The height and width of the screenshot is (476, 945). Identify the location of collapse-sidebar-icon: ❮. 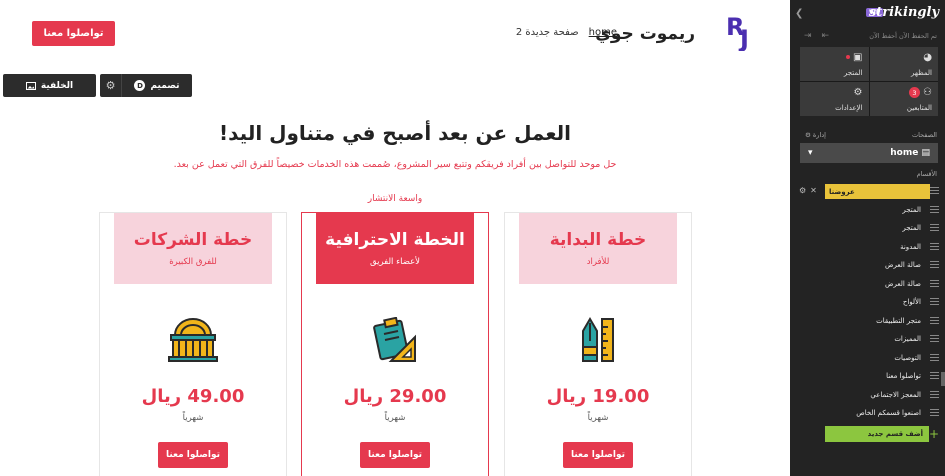
(799, 13).